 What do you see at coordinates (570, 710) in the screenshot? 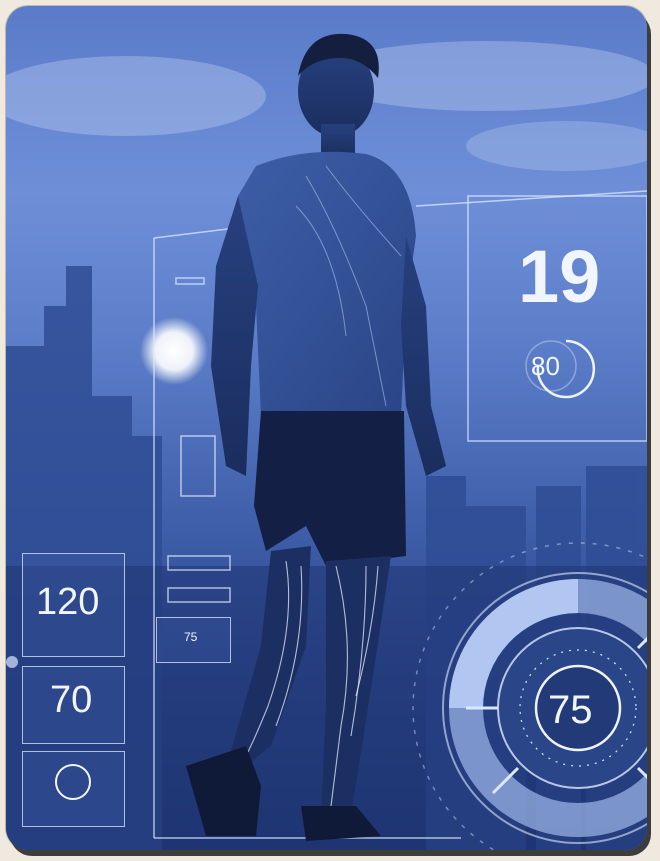
I see `gauge-value: 75` at bounding box center [570, 710].